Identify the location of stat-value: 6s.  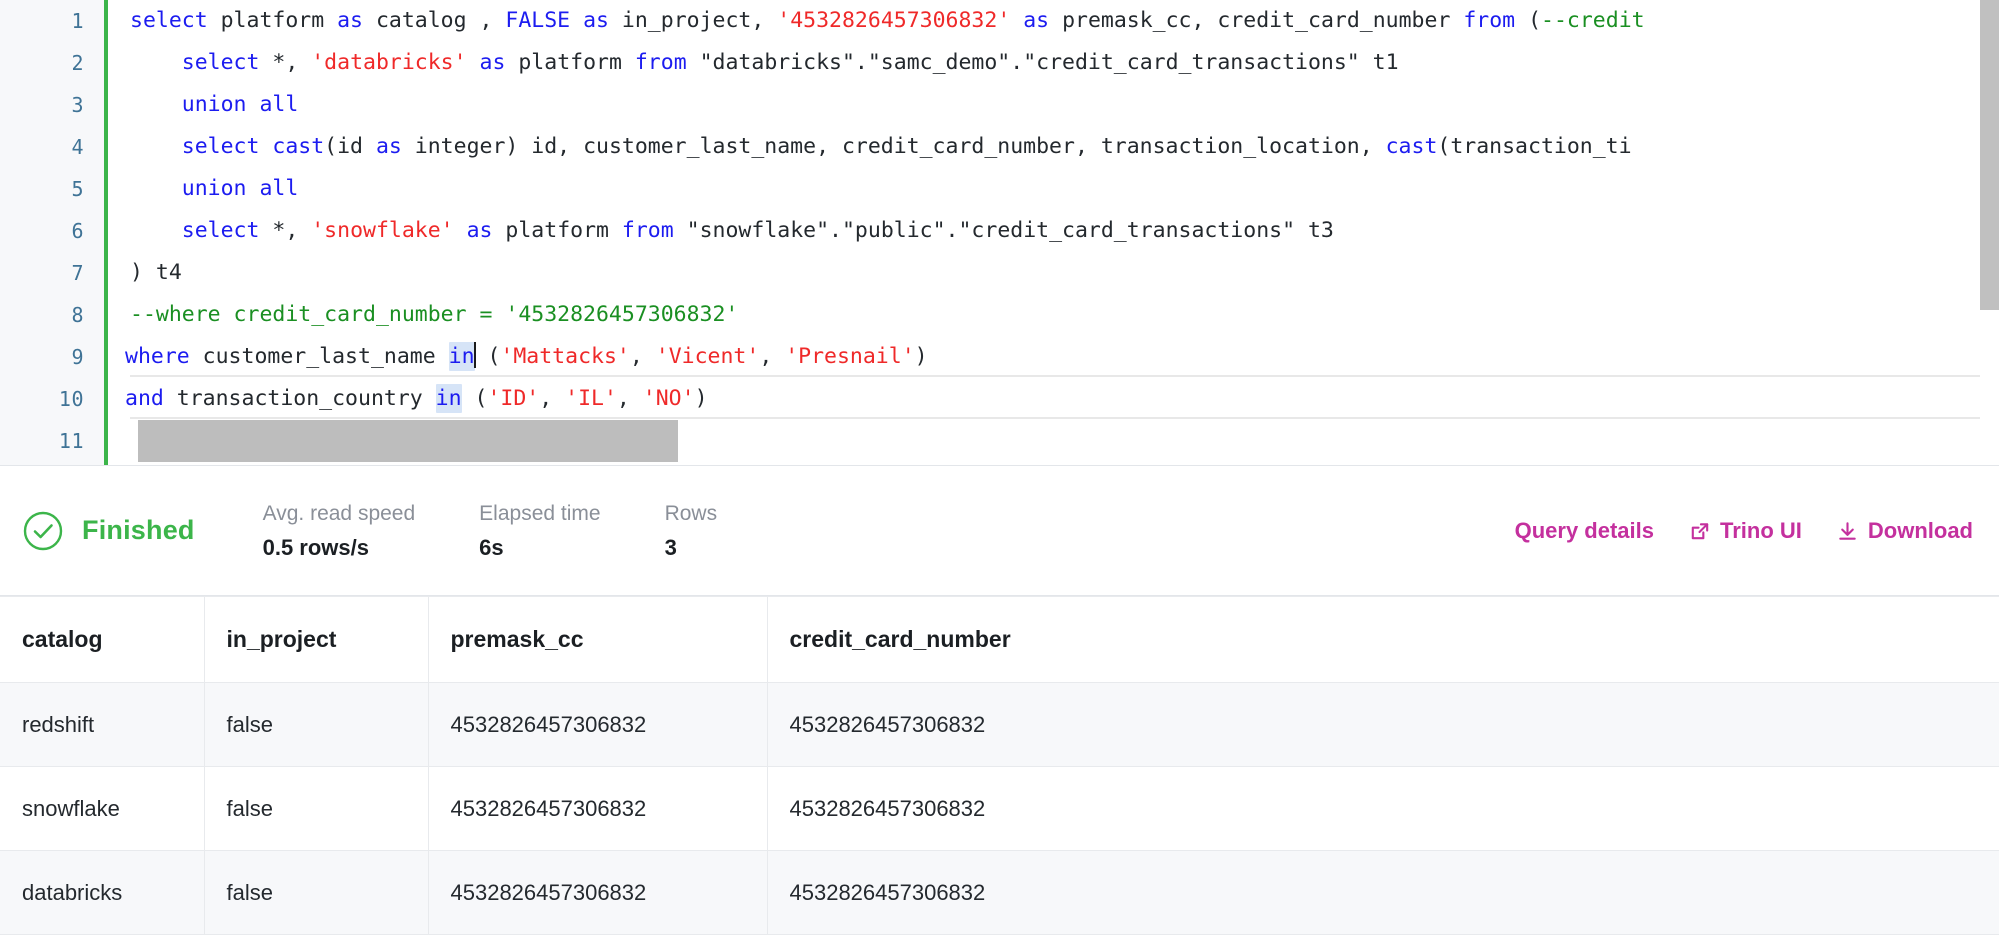
(491, 547).